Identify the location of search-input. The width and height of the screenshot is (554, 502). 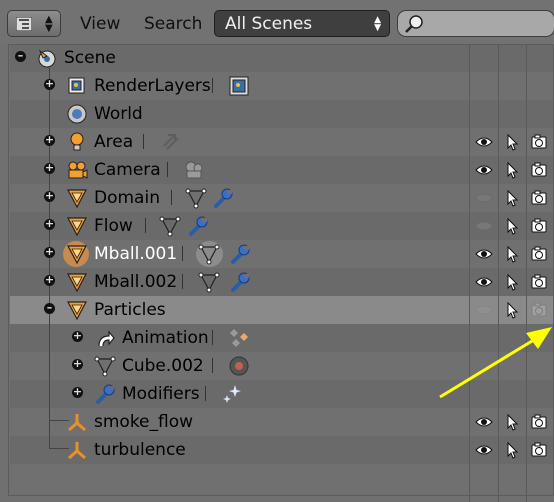
(485, 24).